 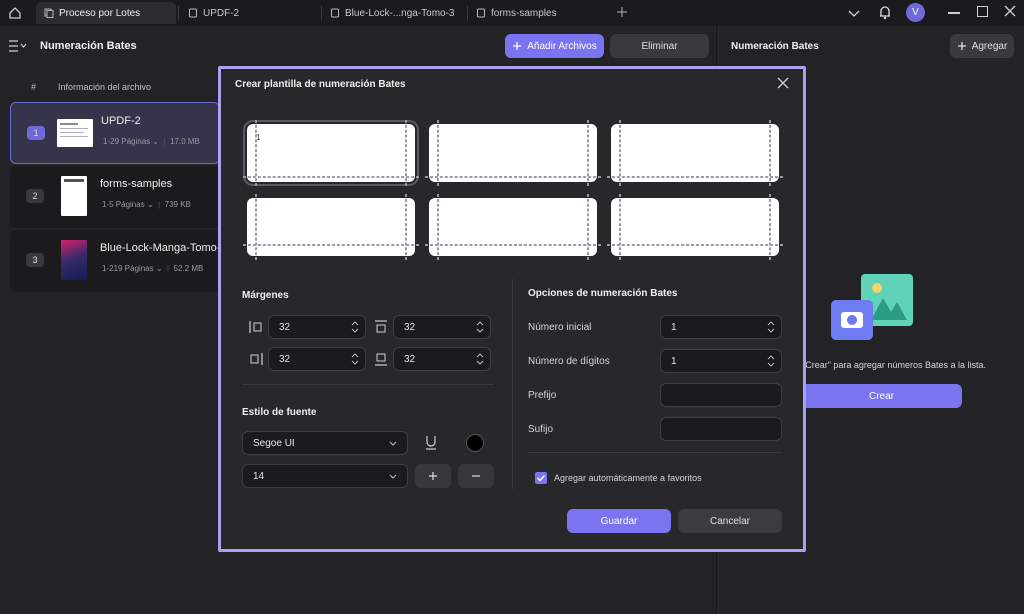 I want to click on file-name: forms-samples, so click(x=136, y=184).